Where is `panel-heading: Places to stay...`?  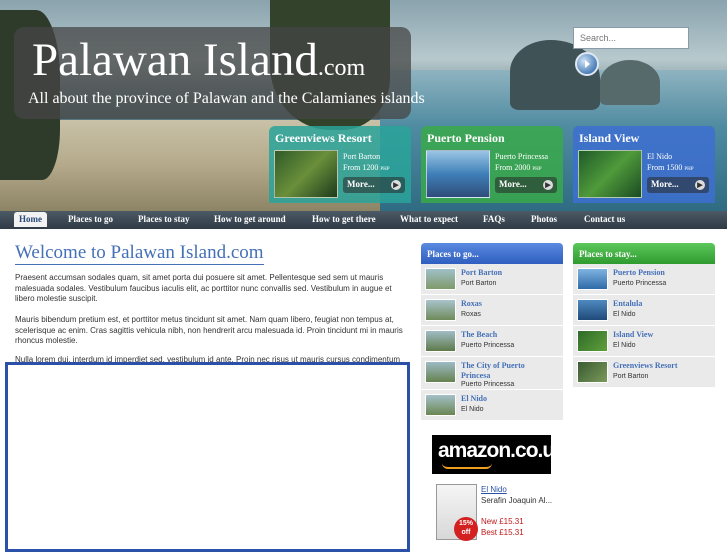 panel-heading: Places to stay... is located at coordinates (644, 253).